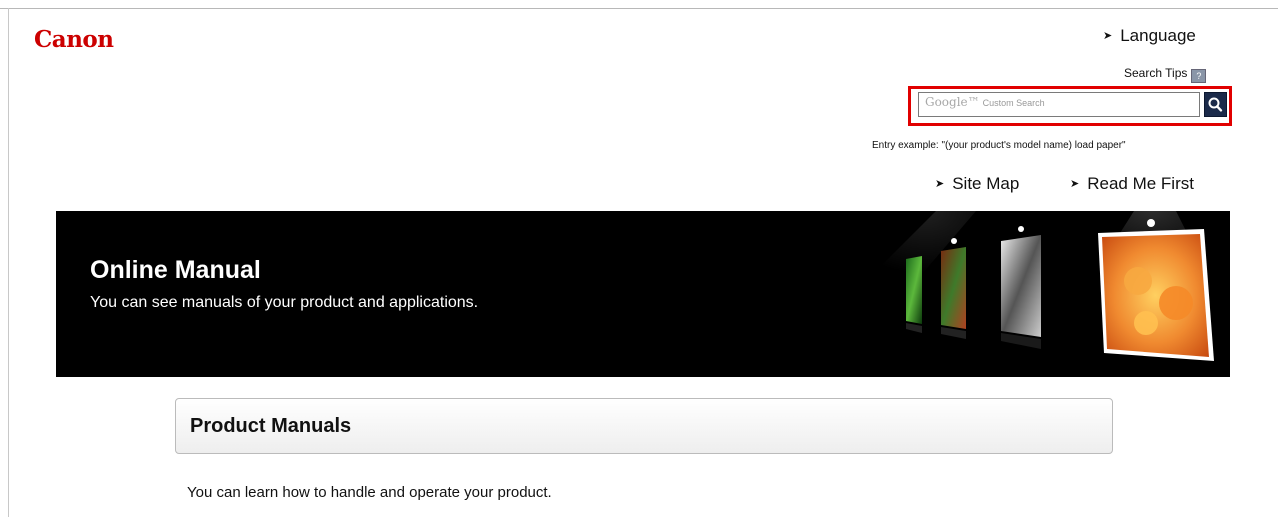 The image size is (1278, 517). Describe the element at coordinates (639, 8) in the screenshot. I see `page-frame-top` at that location.